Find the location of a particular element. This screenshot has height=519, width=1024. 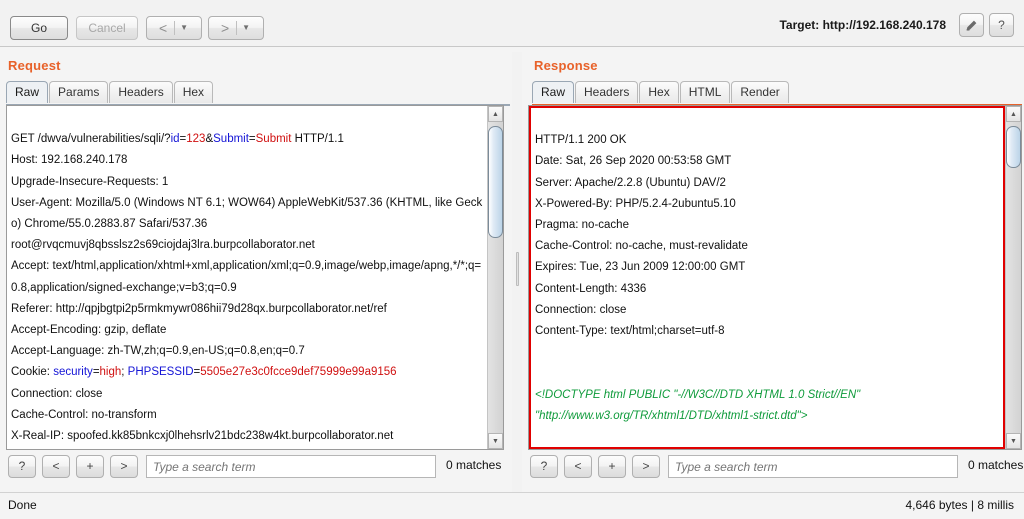

response-search-input is located at coordinates (813, 466).